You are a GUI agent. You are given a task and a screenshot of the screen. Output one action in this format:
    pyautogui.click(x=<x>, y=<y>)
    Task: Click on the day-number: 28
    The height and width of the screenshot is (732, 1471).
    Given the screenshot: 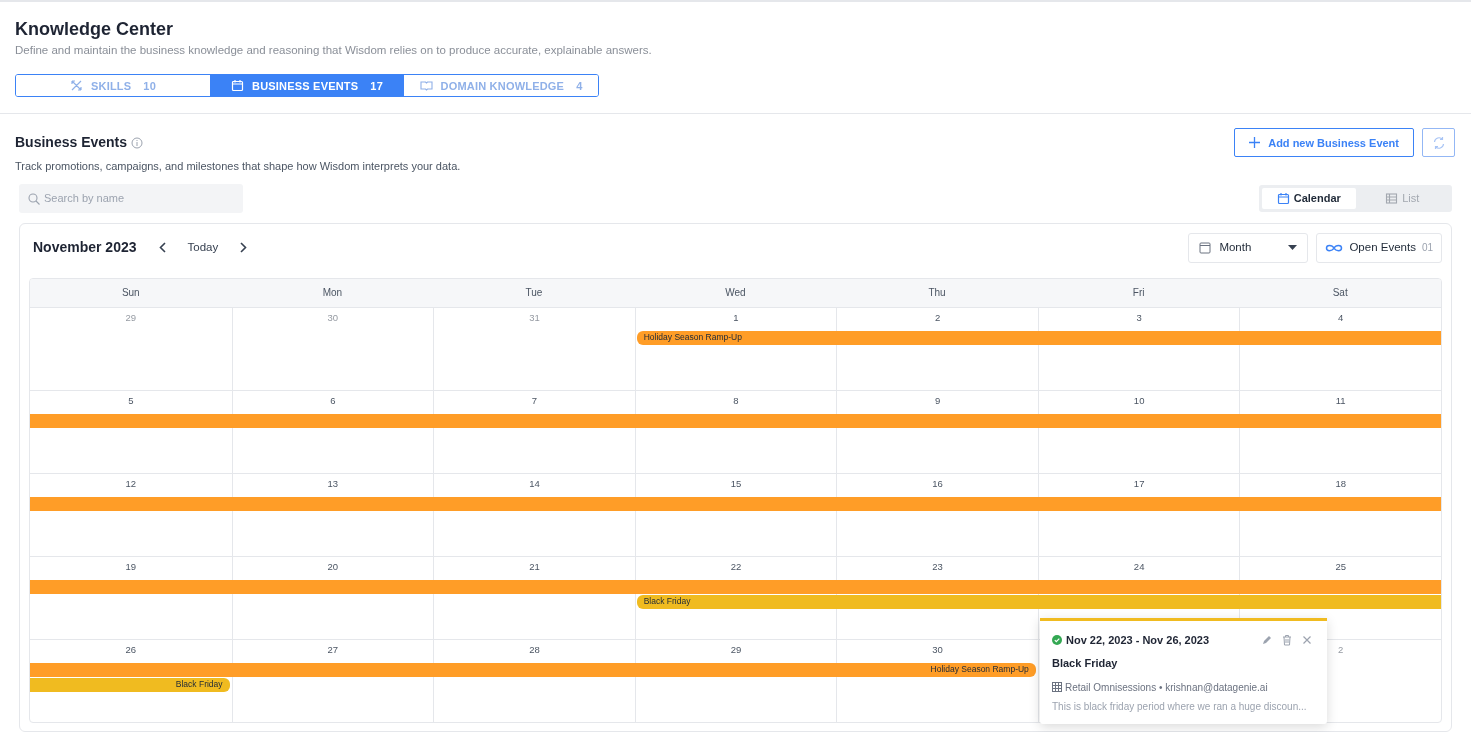 What is the action you would take?
    pyautogui.click(x=534, y=649)
    